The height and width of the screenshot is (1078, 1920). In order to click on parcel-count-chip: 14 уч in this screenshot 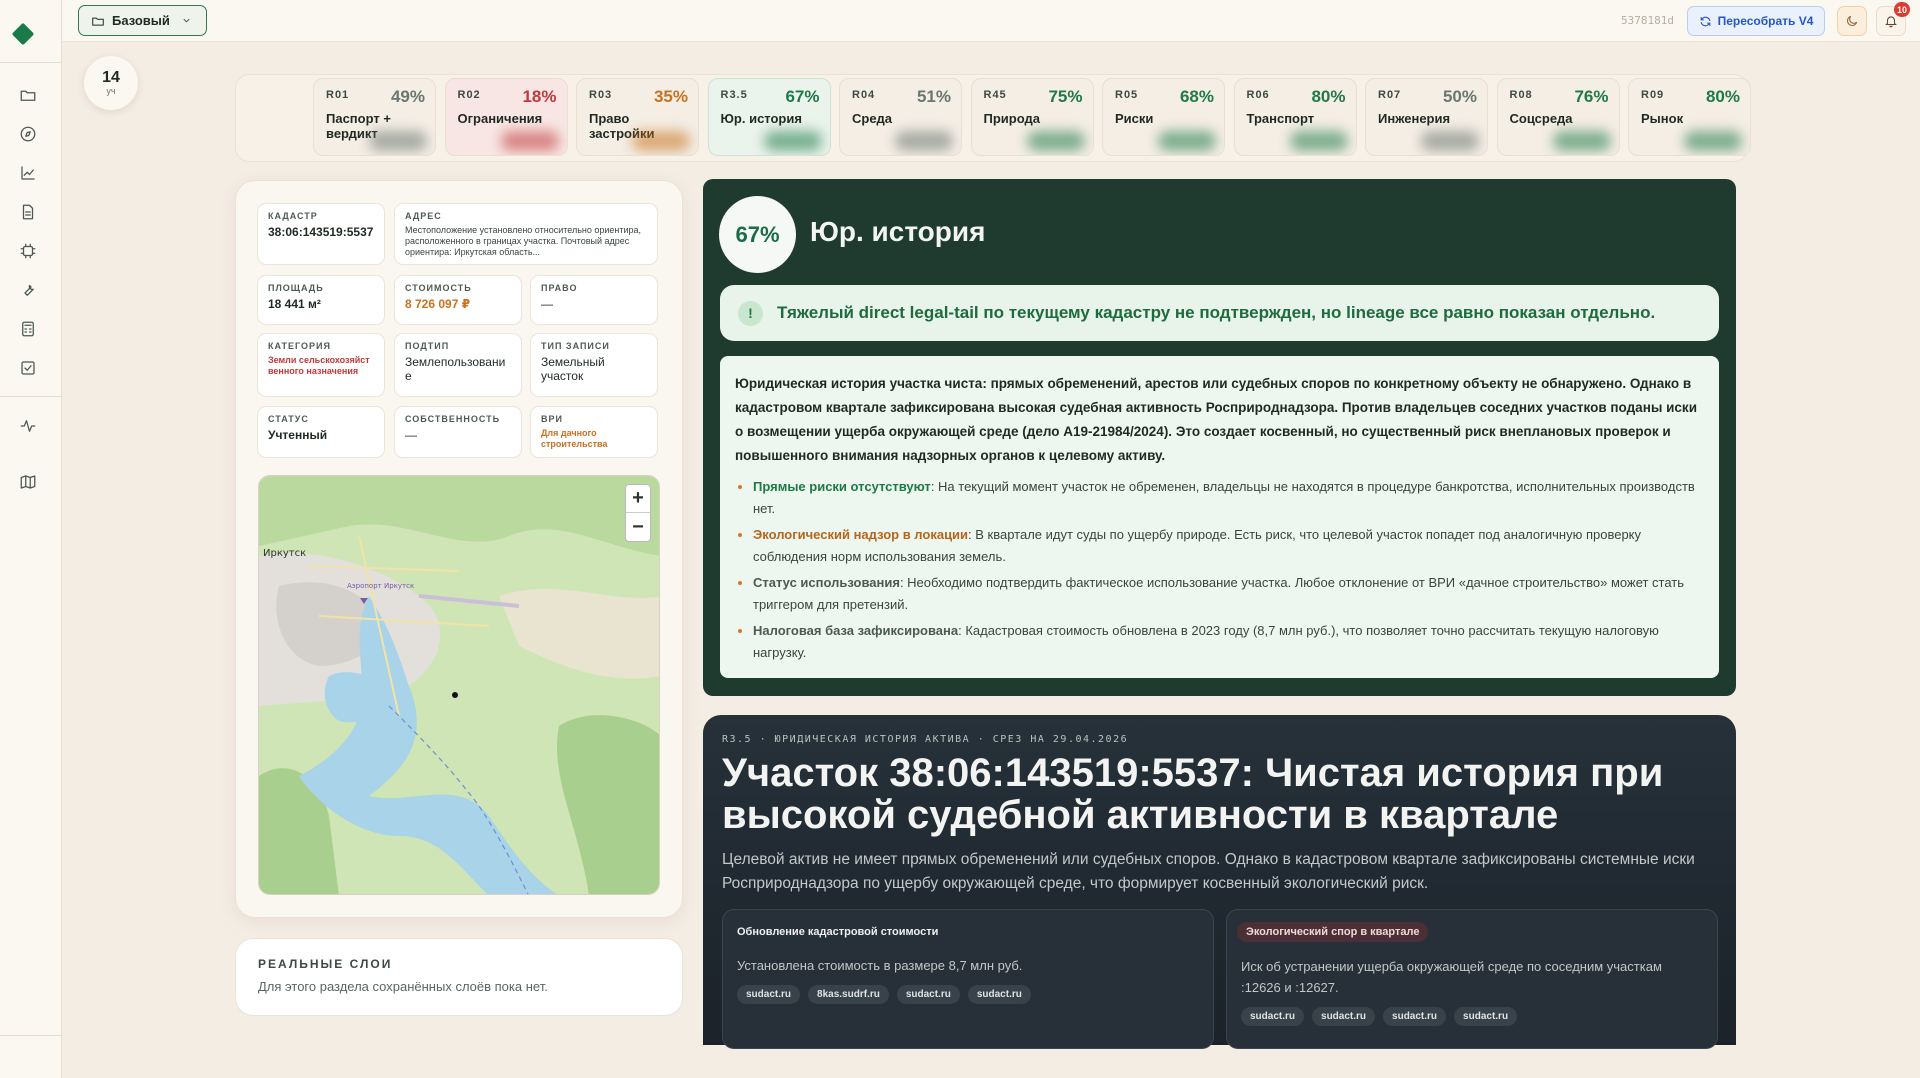, I will do `click(111, 83)`.